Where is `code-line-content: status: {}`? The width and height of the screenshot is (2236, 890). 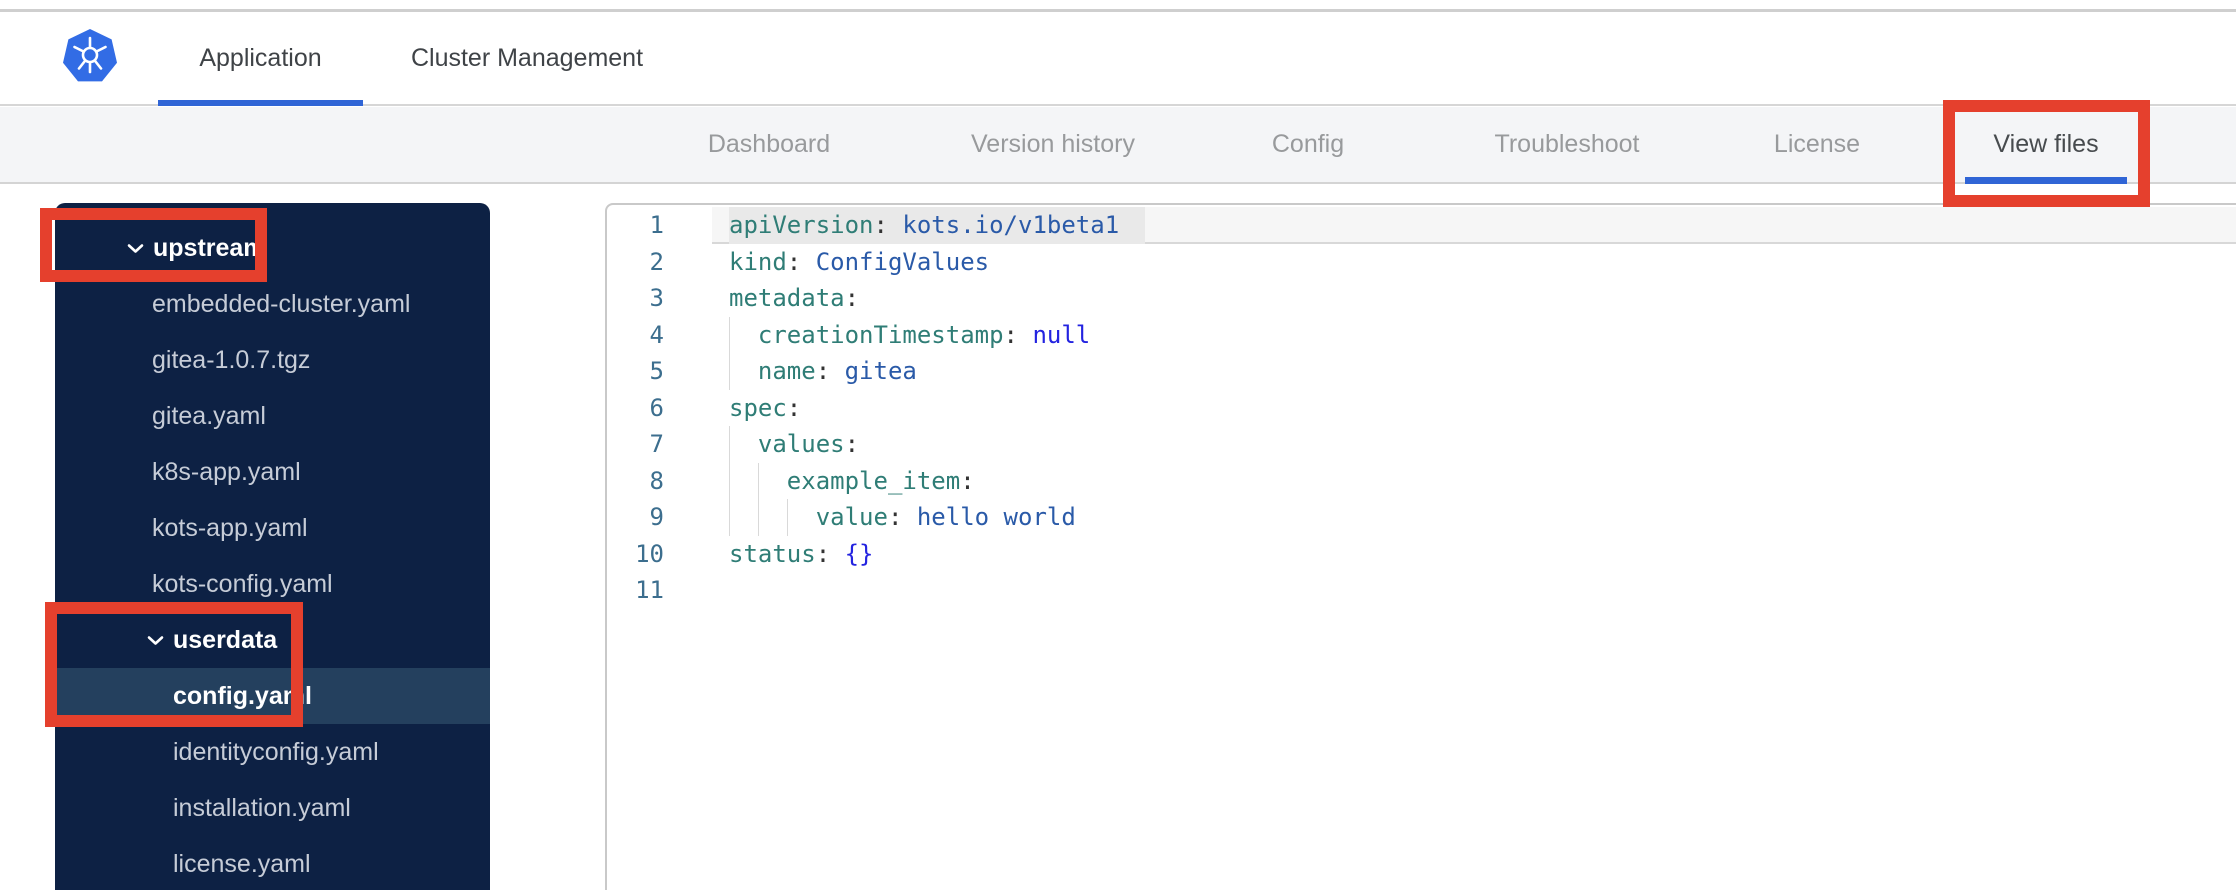 code-line-content: status: {} is located at coordinates (801, 553).